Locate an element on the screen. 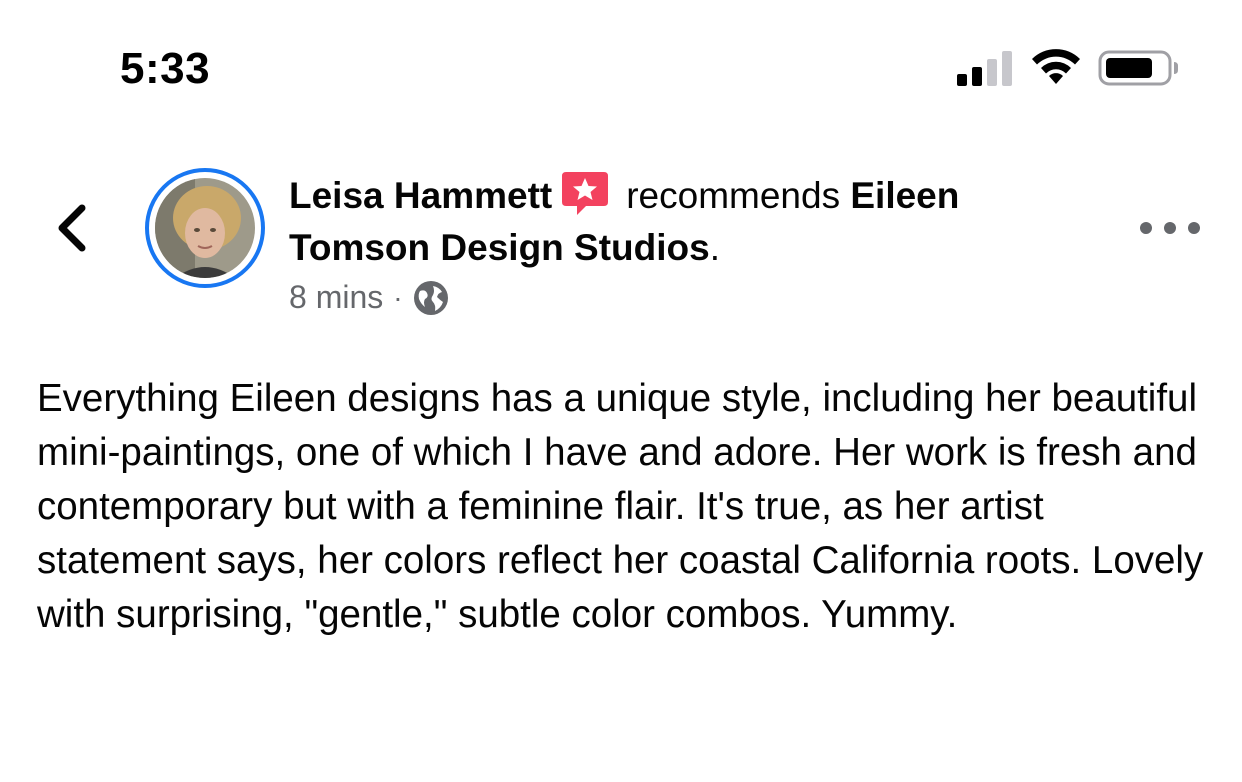  globe-icon is located at coordinates (430, 297).